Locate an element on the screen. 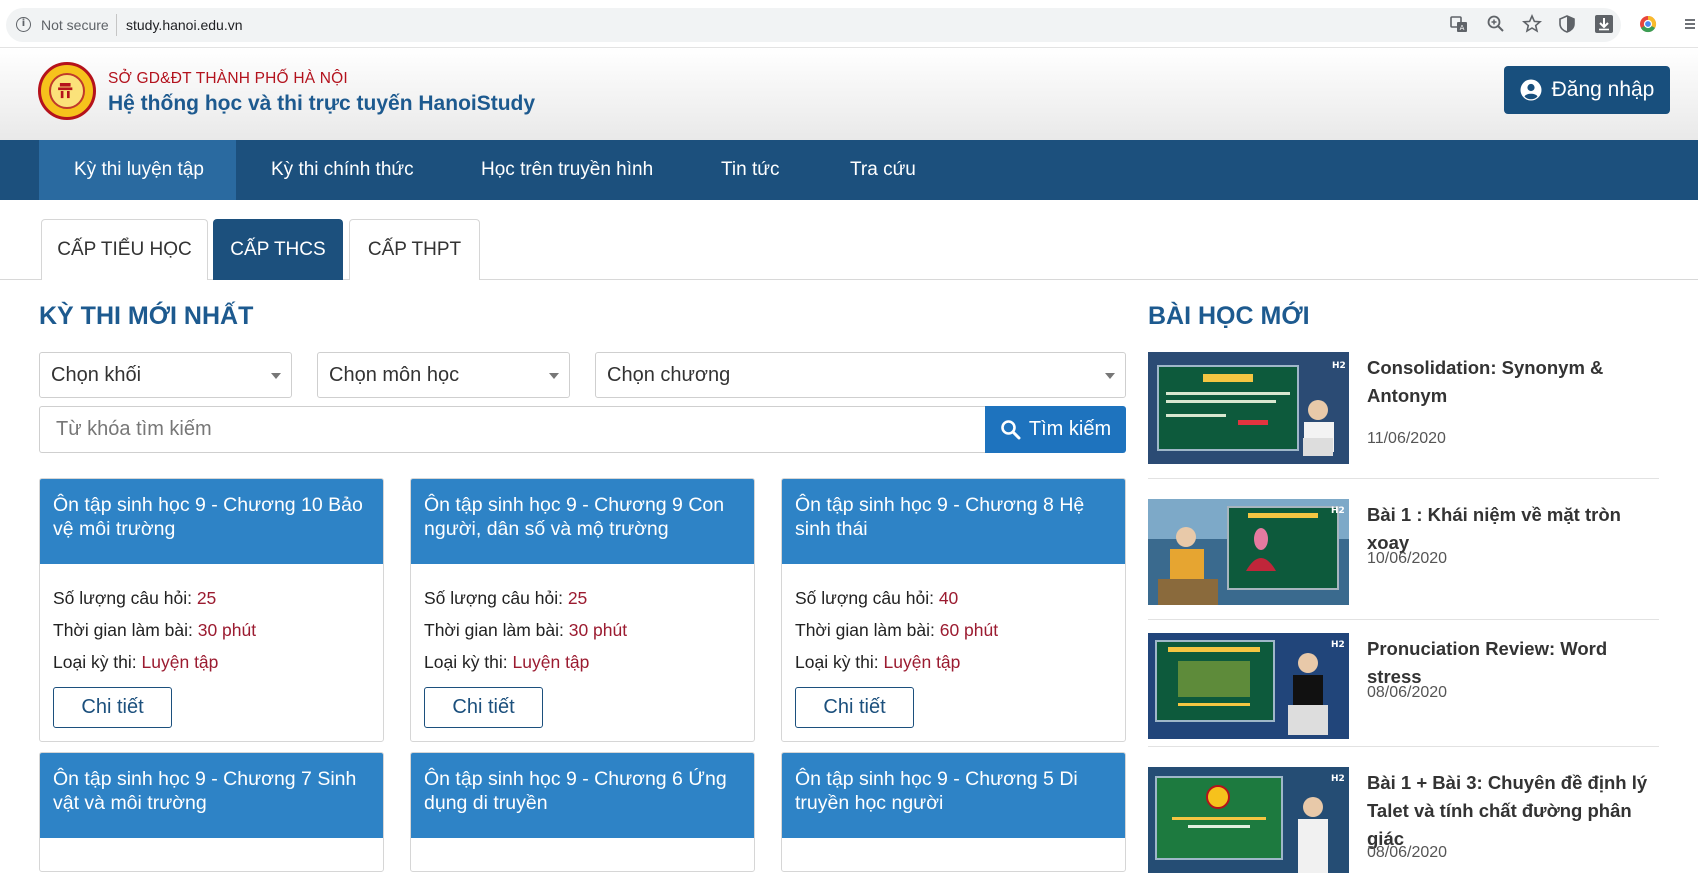 Image resolution: width=1698 pixels, height=873 pixels. shield-icon is located at coordinates (1567, 24).